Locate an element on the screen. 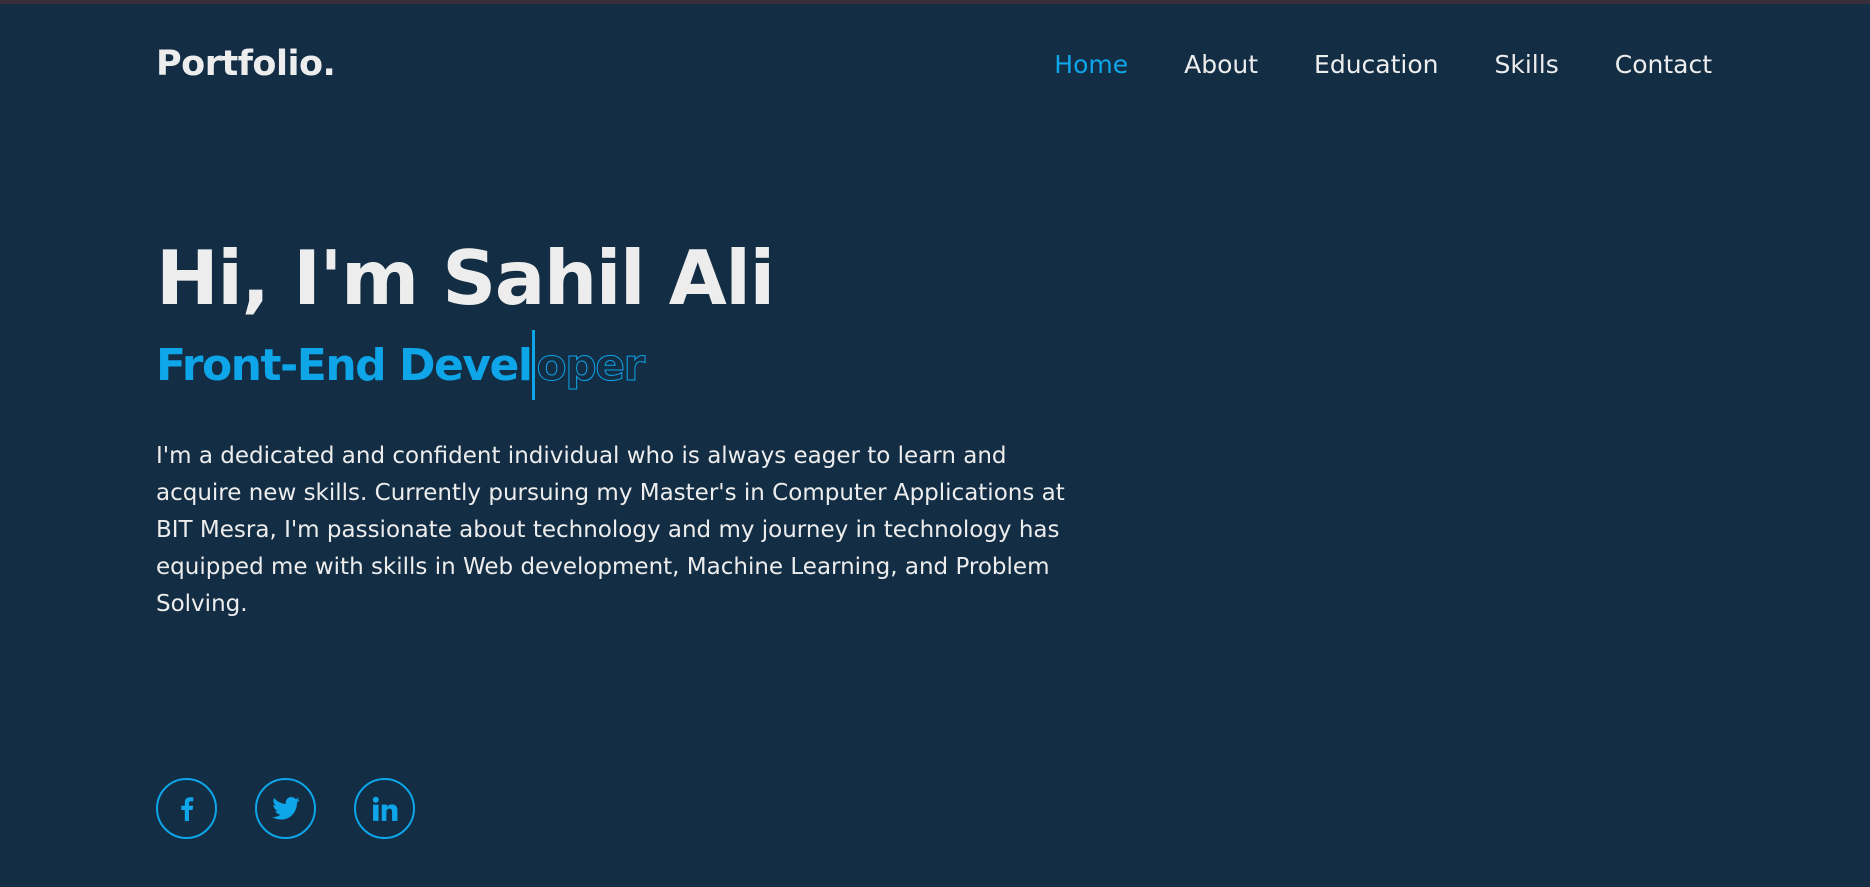 The image size is (1870, 887). nav-skills: Skills is located at coordinates (1527, 64).